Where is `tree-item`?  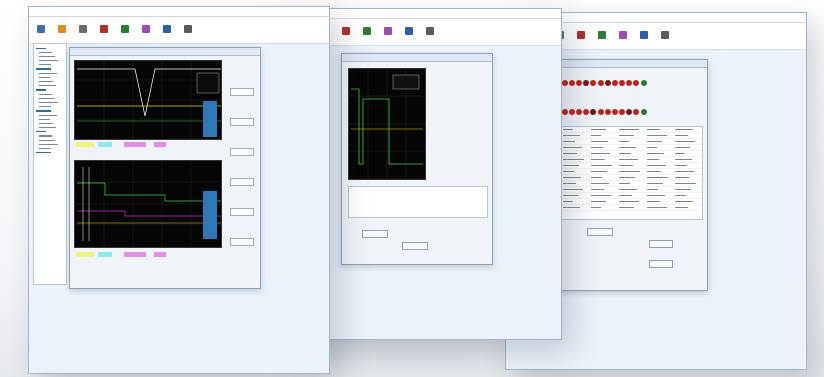 tree-item is located at coordinates (50, 153).